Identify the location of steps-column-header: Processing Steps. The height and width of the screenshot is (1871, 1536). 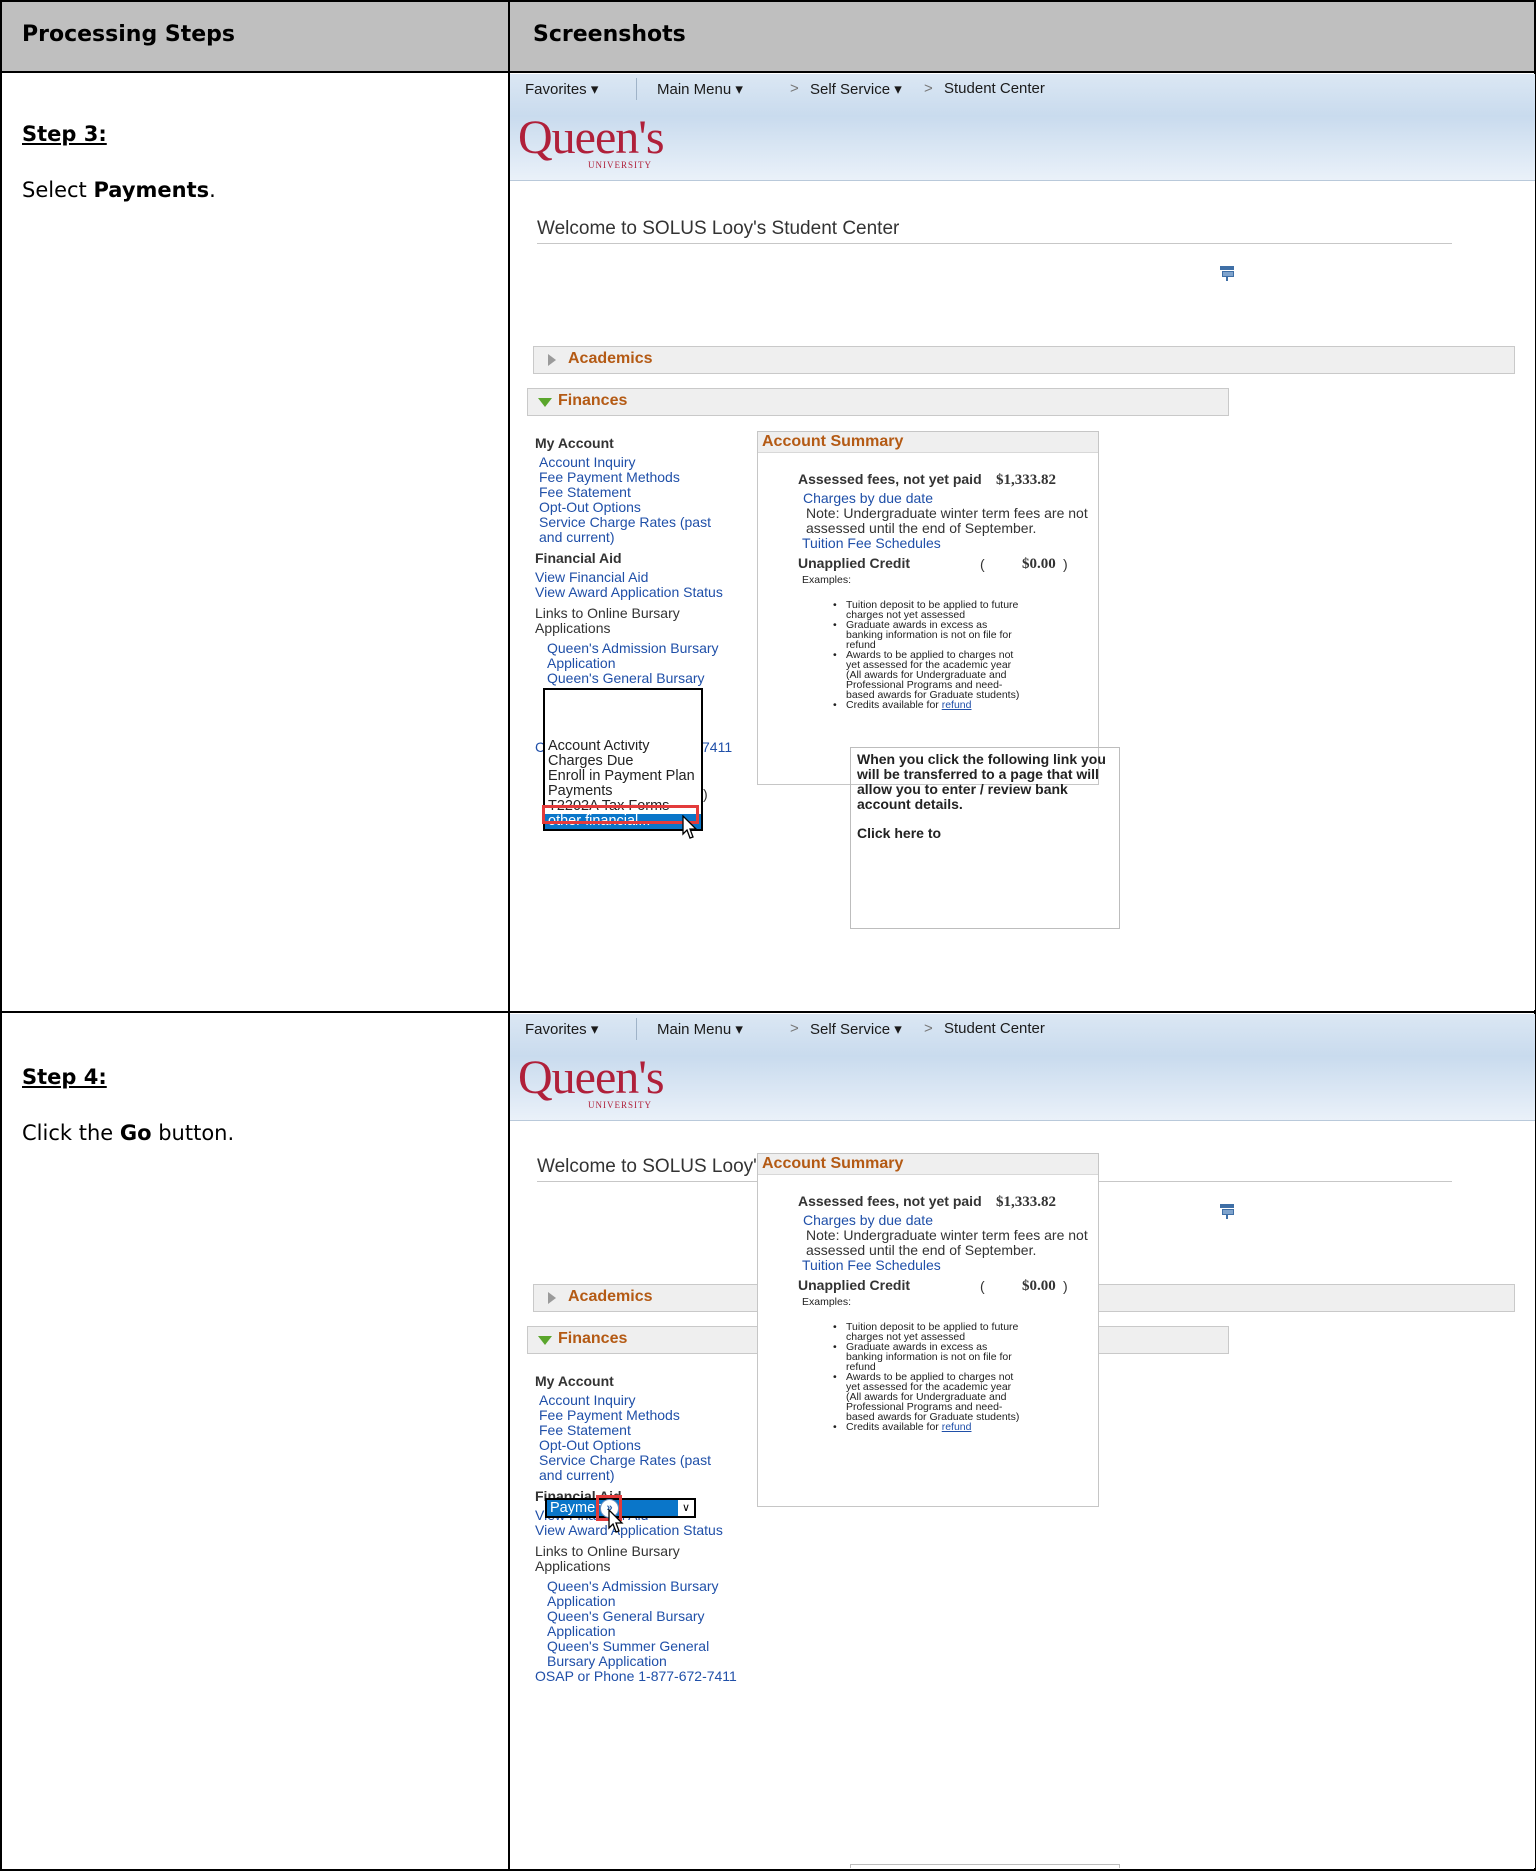
(128, 34).